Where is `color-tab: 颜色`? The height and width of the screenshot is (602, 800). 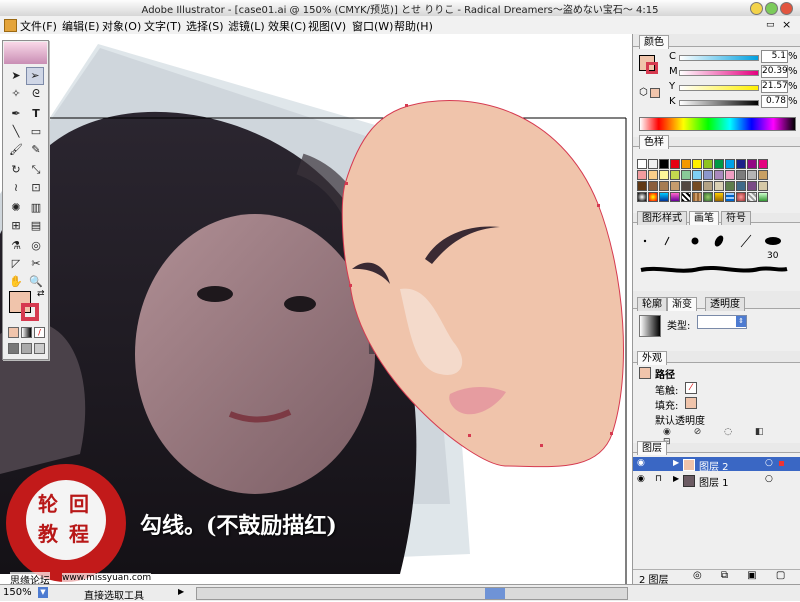
color-tab: 颜色 is located at coordinates (654, 42).